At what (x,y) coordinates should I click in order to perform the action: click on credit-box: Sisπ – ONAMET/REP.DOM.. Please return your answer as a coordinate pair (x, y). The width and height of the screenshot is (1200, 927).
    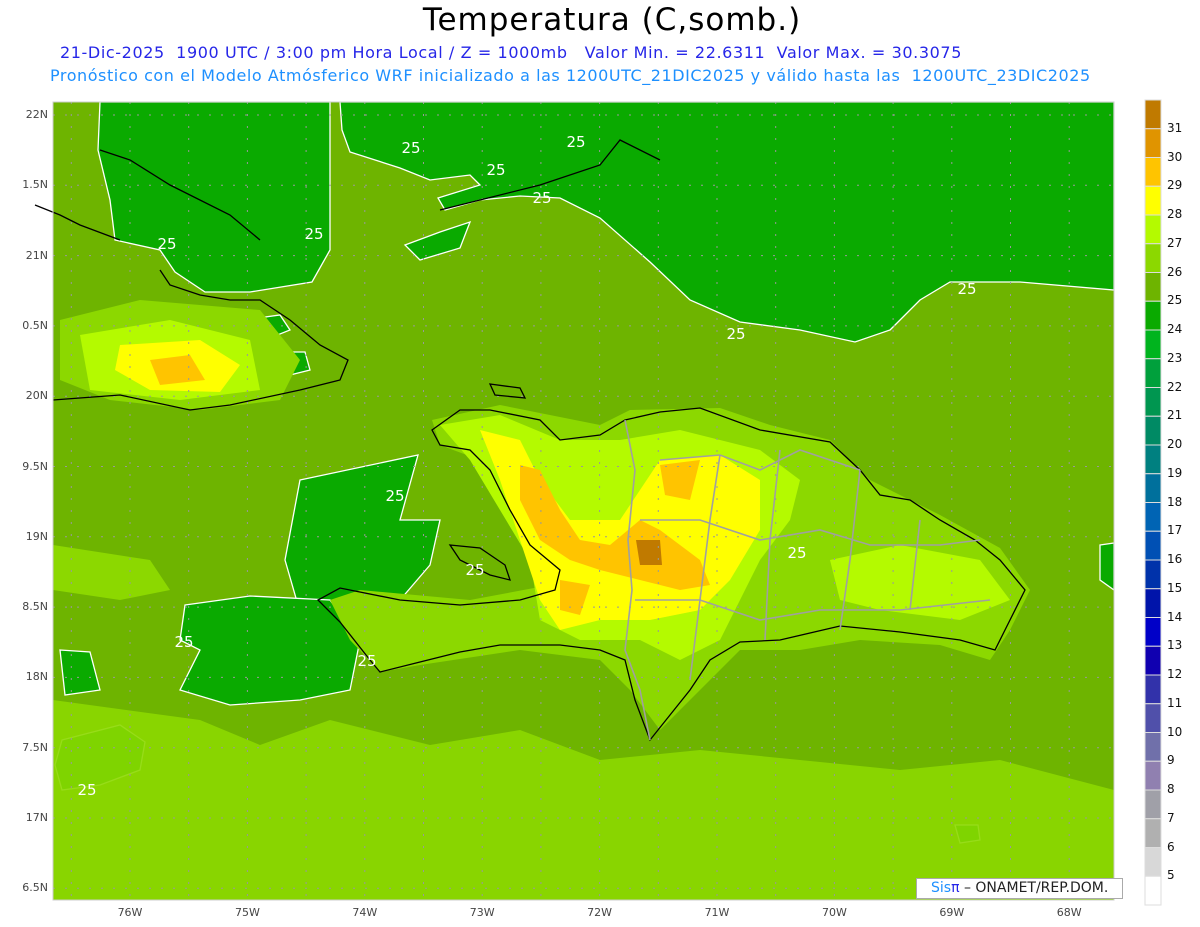
    Looking at the image, I should click on (1019, 888).